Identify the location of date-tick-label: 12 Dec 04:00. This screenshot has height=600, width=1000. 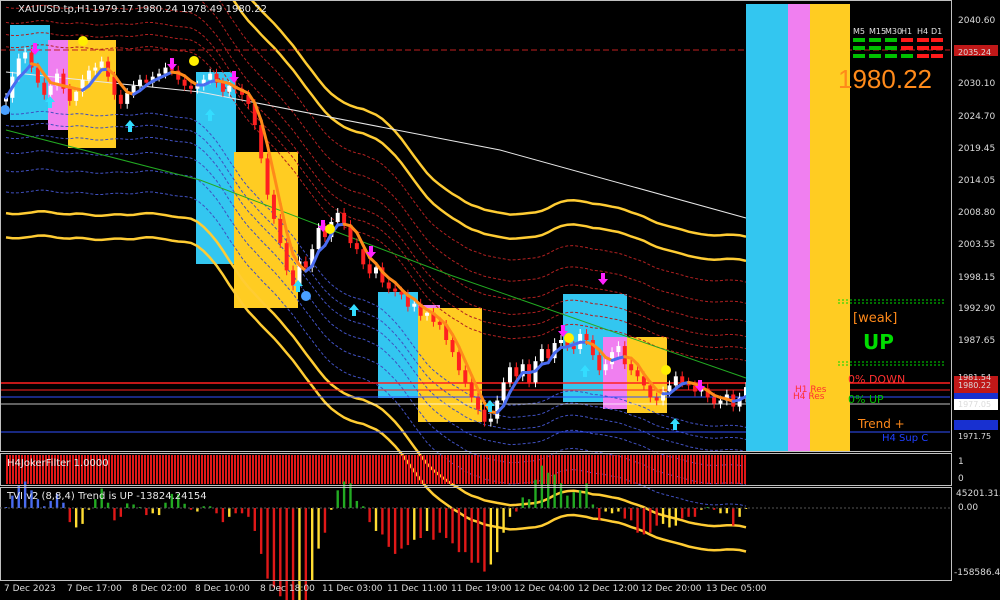
(544, 589).